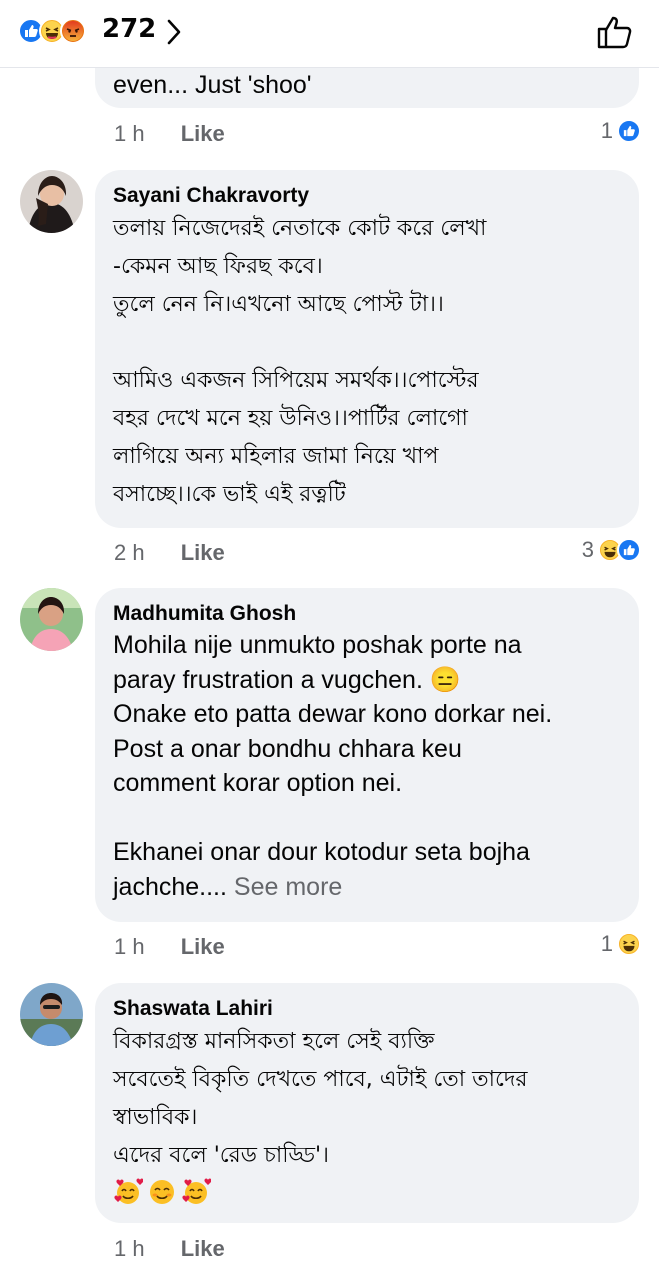 This screenshot has width=659, height=1280. What do you see at coordinates (367, 614) in the screenshot?
I see `comment-author: Madhumita Ghosh` at bounding box center [367, 614].